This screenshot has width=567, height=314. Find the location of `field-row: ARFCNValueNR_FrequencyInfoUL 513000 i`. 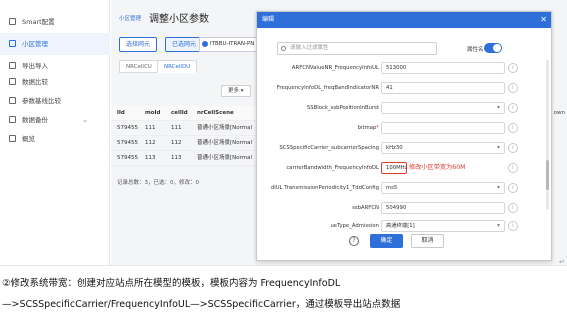

field-row: ARFCNValueNR_FrequencyInfoUL 513000 i is located at coordinates (404, 68).